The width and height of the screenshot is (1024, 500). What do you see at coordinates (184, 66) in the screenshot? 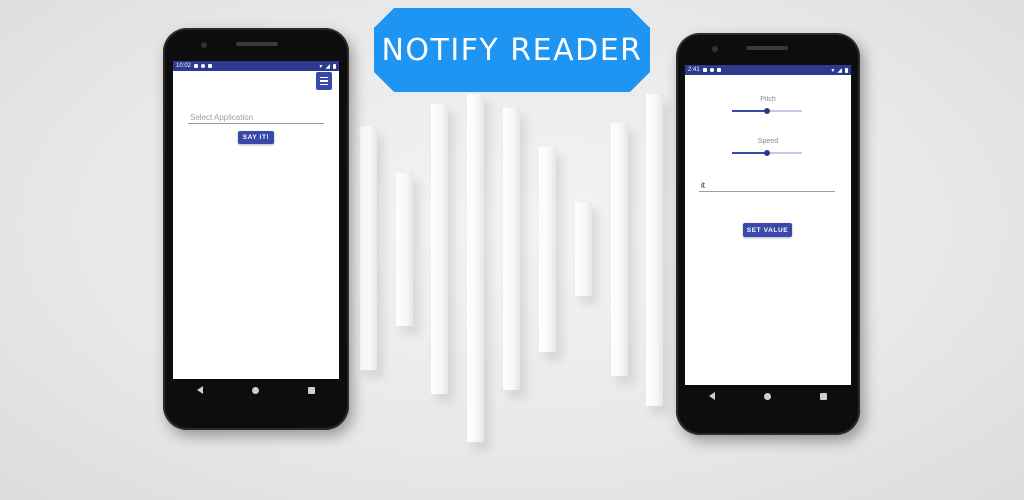
I see `status-time: 10:02` at bounding box center [184, 66].